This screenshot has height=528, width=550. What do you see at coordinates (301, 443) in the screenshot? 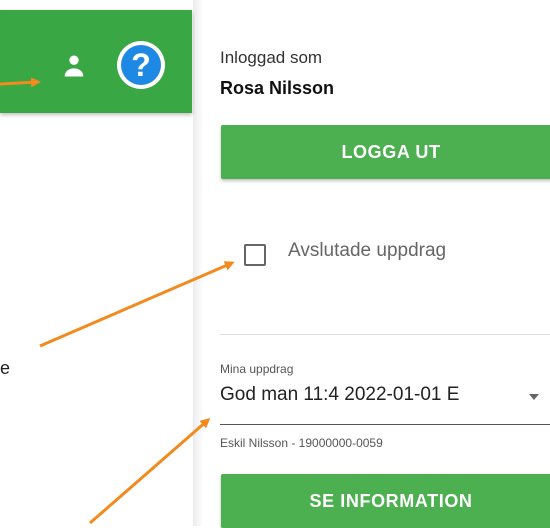
I see `assignments-helper-text: Eskil Nilsson - 19000000-0059` at bounding box center [301, 443].